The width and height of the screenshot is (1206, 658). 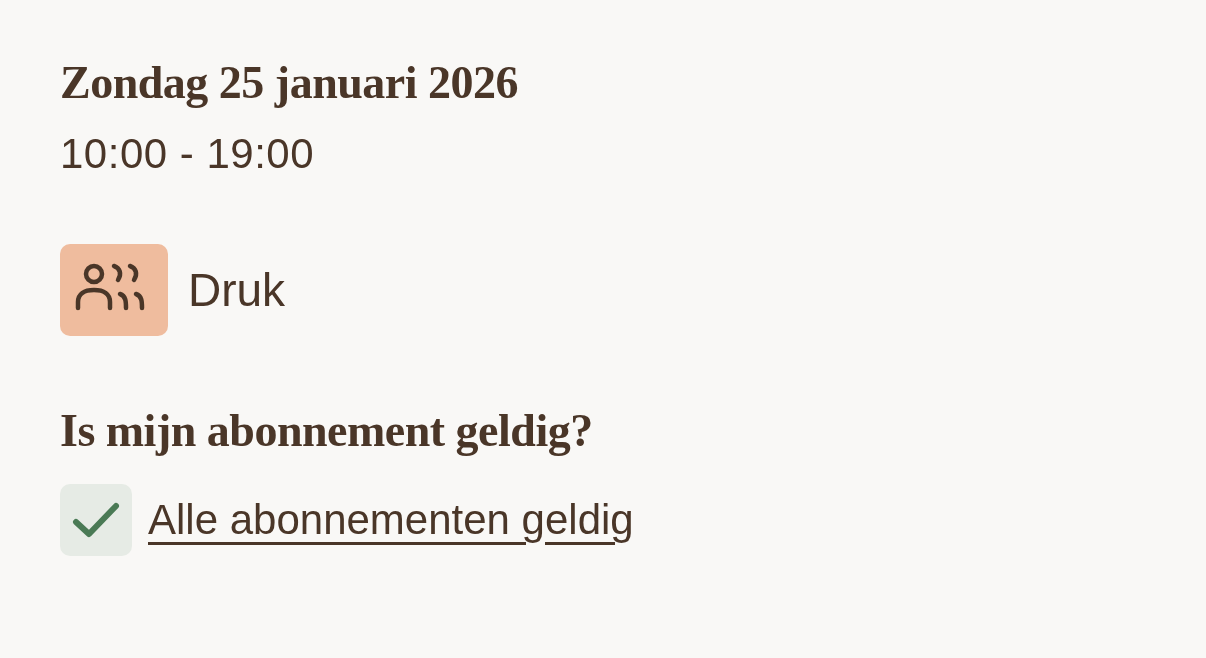 What do you see at coordinates (326, 431) in the screenshot?
I see `validity-question: Is mijn abonnement geldig?` at bounding box center [326, 431].